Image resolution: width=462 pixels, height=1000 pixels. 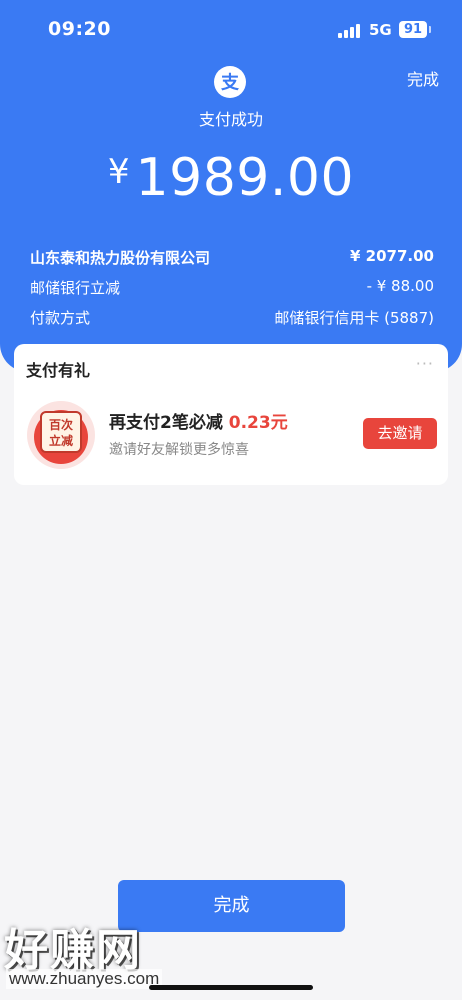 What do you see at coordinates (425, 363) in the screenshot?
I see `more-dots-icon: ···` at bounding box center [425, 363].